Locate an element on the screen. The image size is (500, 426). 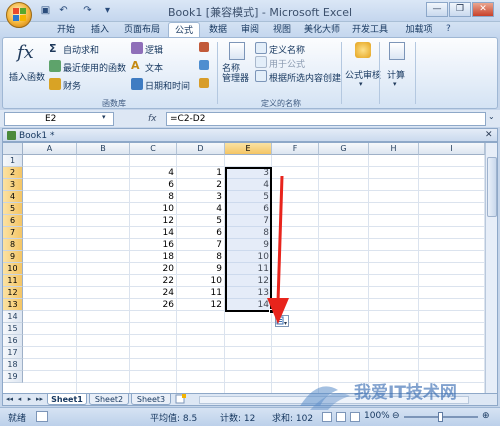
sheet-tab-2: Sheet2 is located at coordinates (109, 399).